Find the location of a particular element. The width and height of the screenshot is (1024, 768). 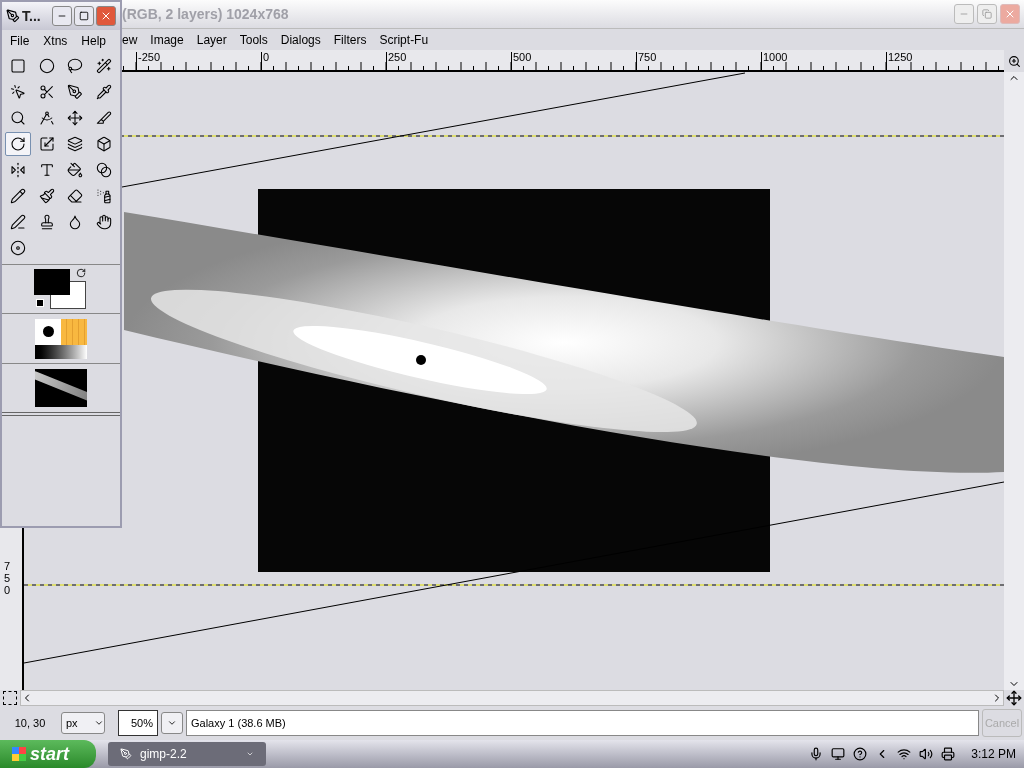

vertical-scrollbar is located at coordinates (1014, 381).